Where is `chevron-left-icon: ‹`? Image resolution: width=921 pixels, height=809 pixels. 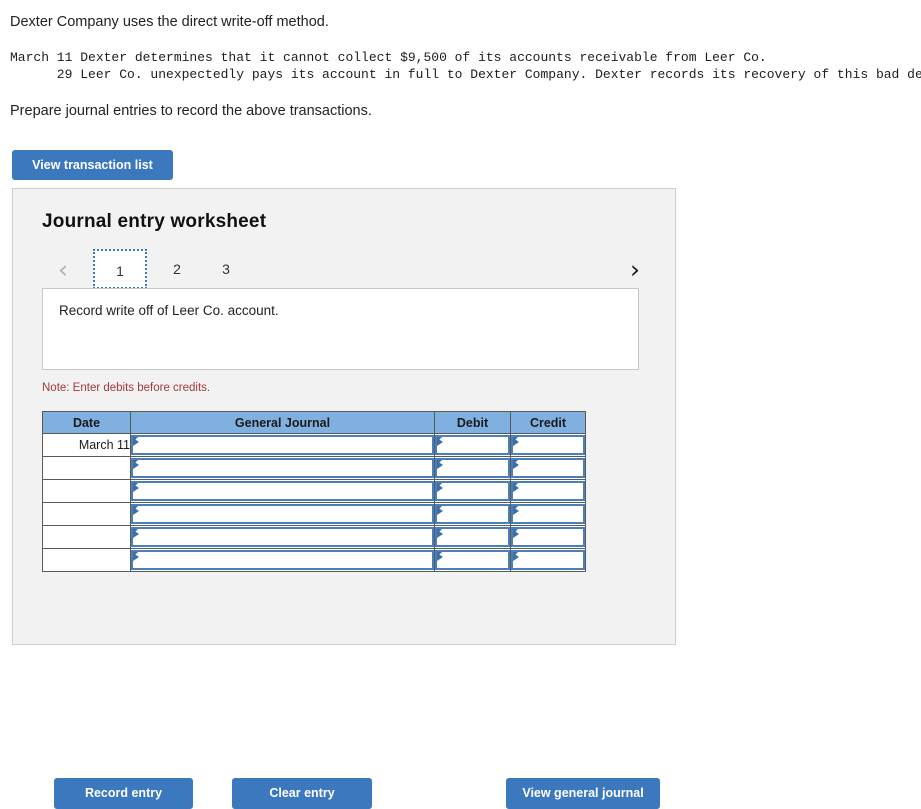 chevron-left-icon: ‹ is located at coordinates (63, 270).